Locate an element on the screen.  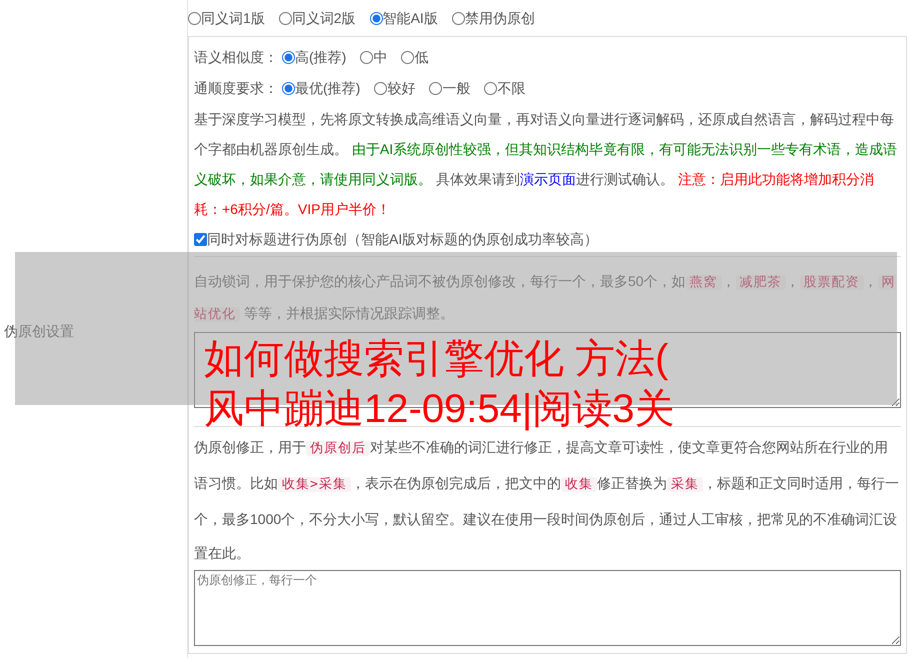
similarity-option: 中 is located at coordinates (380, 57).